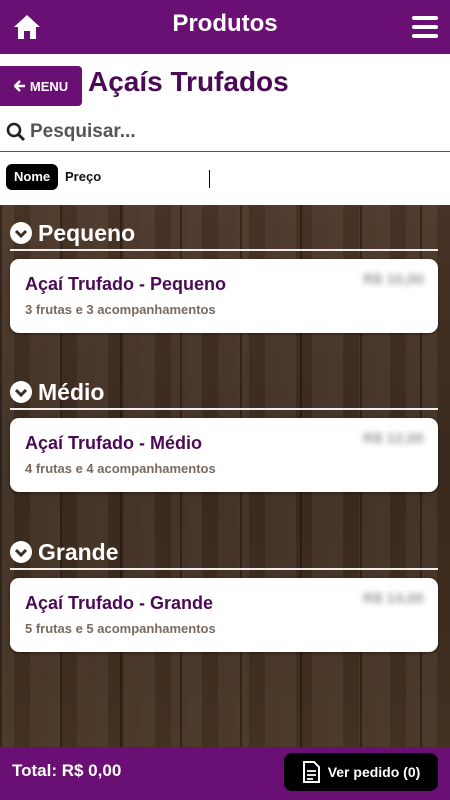  What do you see at coordinates (393, 598) in the screenshot?
I see `product-price: R$ 14,00` at bounding box center [393, 598].